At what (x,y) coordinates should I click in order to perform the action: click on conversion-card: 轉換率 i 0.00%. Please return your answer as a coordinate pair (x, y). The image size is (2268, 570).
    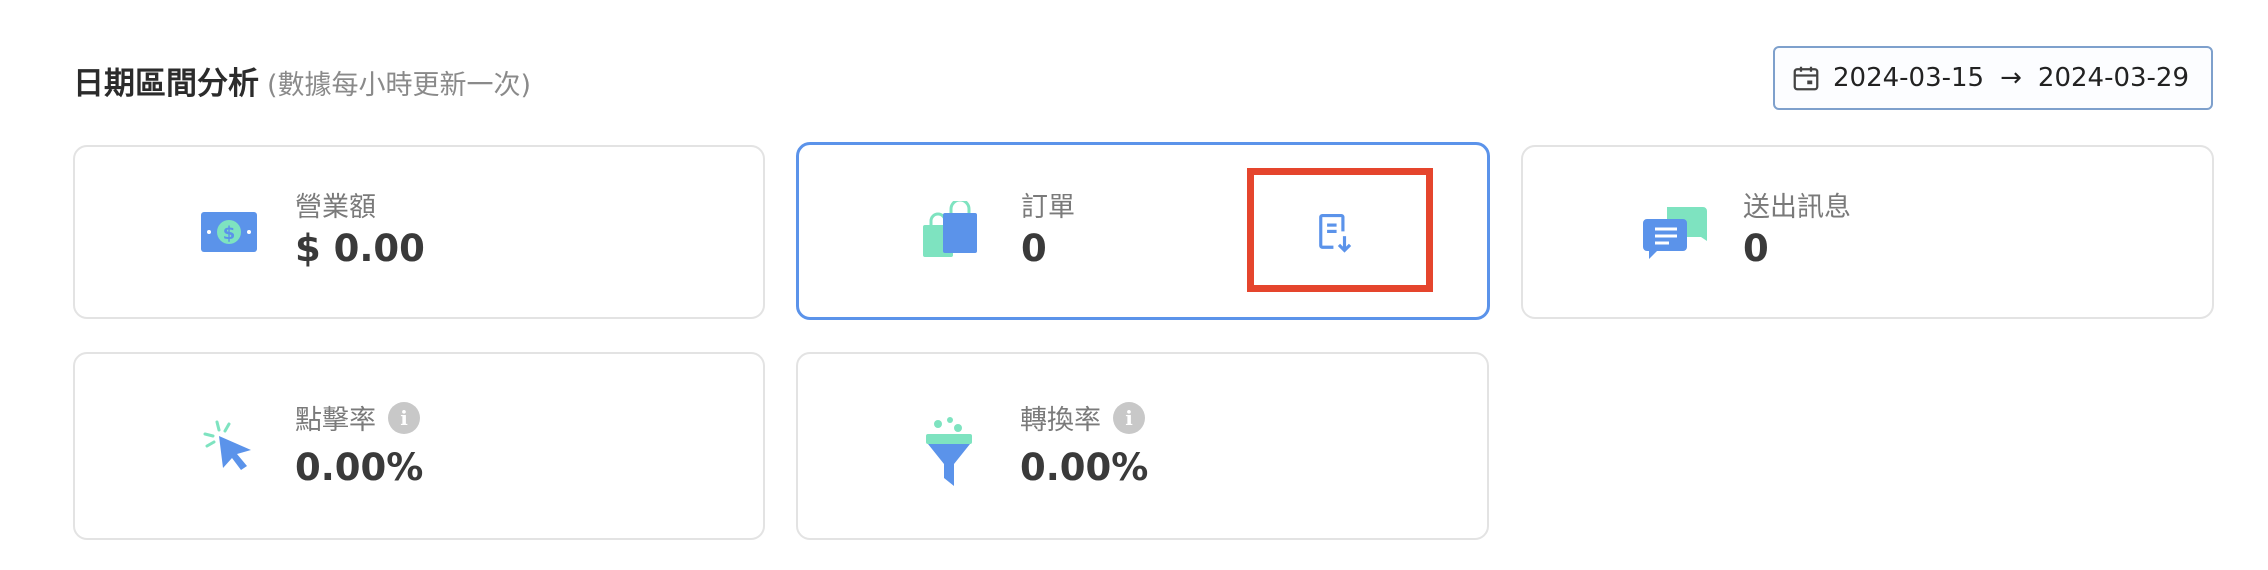
    Looking at the image, I should click on (1142, 446).